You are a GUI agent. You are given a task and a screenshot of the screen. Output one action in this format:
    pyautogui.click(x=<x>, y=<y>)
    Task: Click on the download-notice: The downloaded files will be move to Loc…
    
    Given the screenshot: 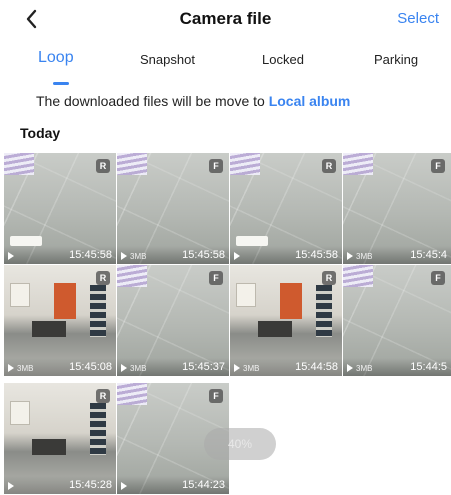 What is the action you would take?
    pyautogui.click(x=193, y=101)
    